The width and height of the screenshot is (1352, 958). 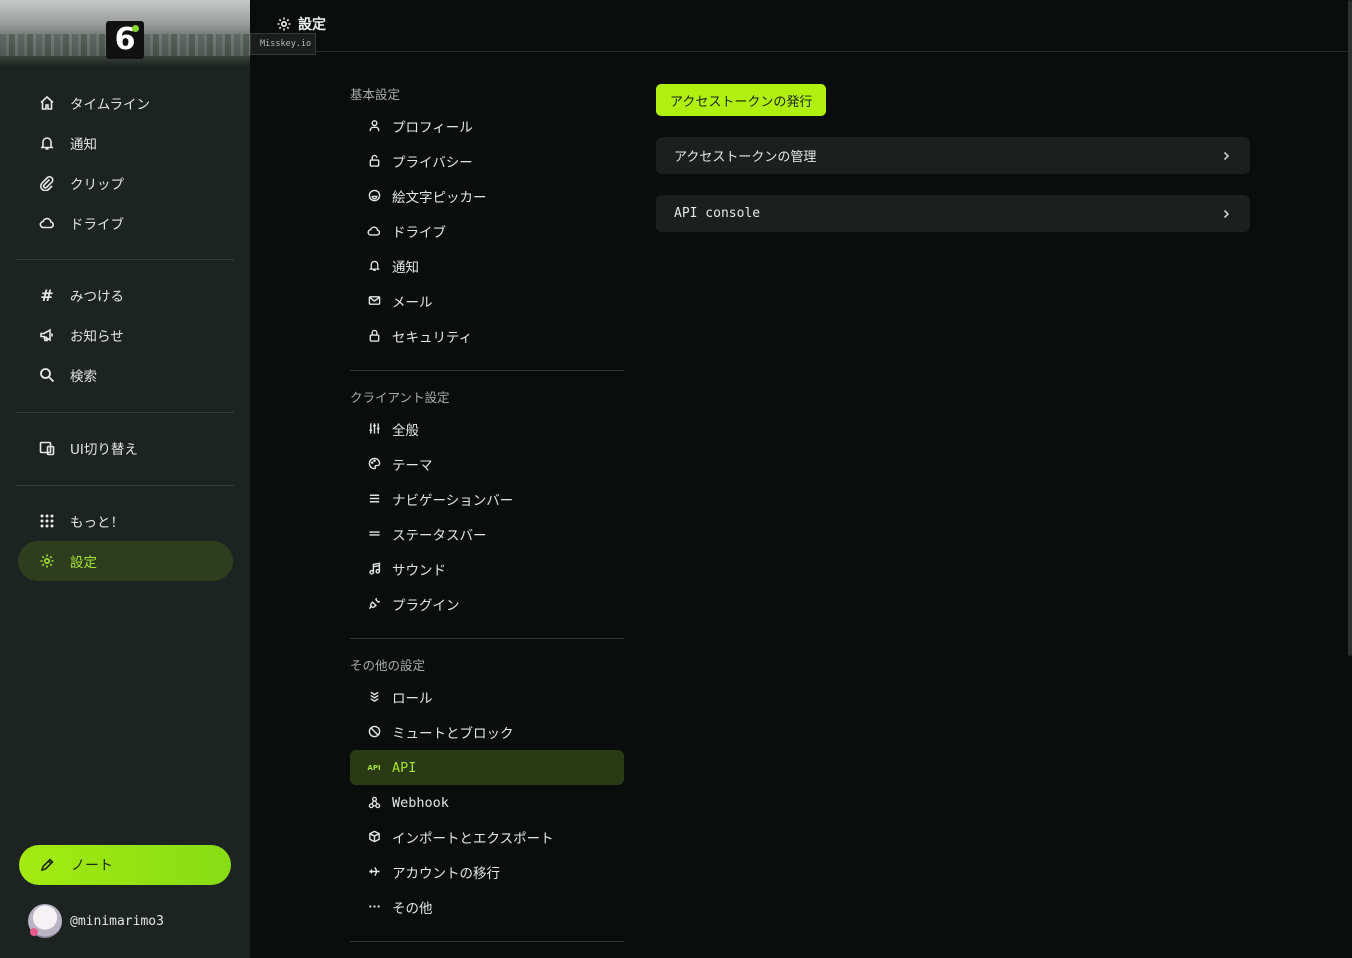 What do you see at coordinates (400, 397) in the screenshot?
I see `section-label-client: クライアント設定` at bounding box center [400, 397].